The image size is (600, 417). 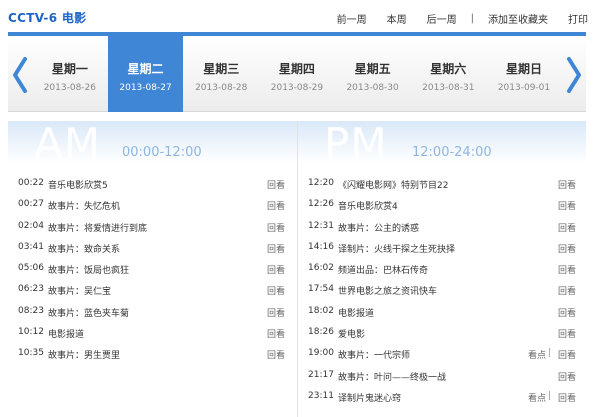 I want to click on program-time: 10:35, so click(x=31, y=353).